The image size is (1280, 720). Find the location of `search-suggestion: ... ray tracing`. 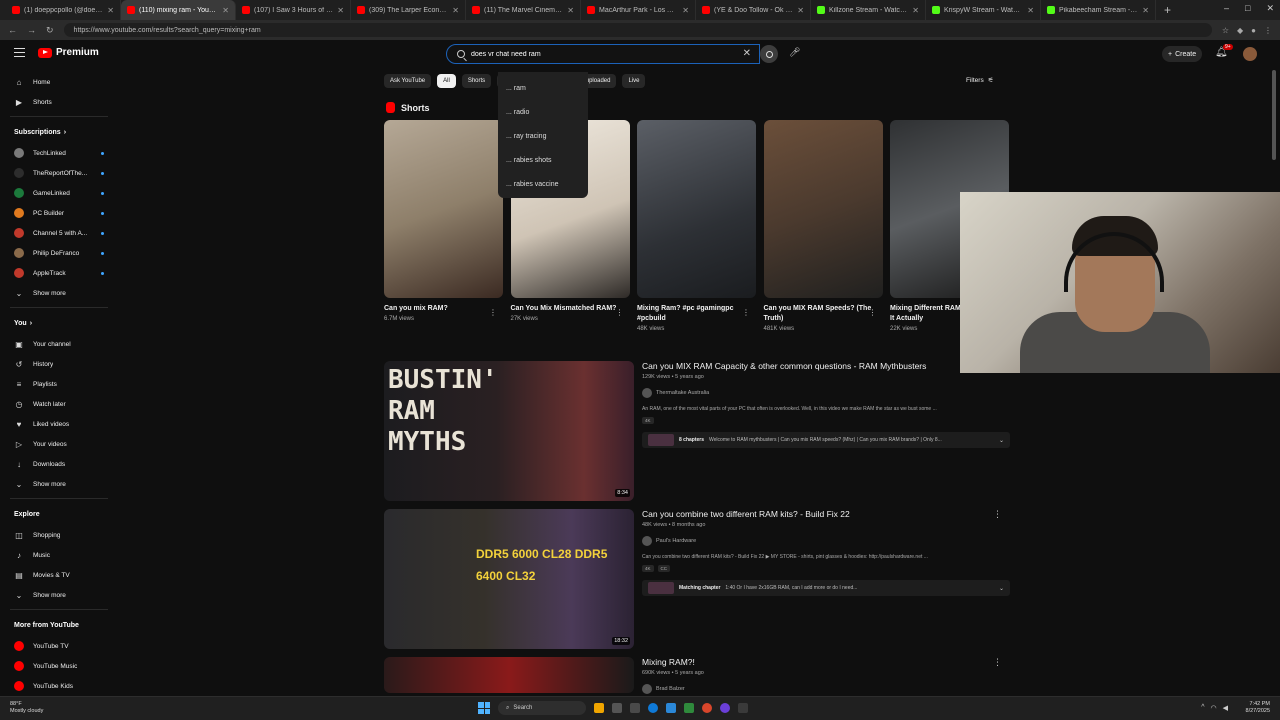

search-suggestion: ... ray tracing is located at coordinates (543, 136).